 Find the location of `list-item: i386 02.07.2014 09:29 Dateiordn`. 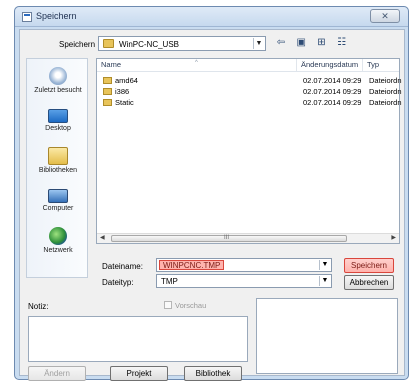

list-item: i386 02.07.2014 09:29 Dateiordn is located at coordinates (249, 91).